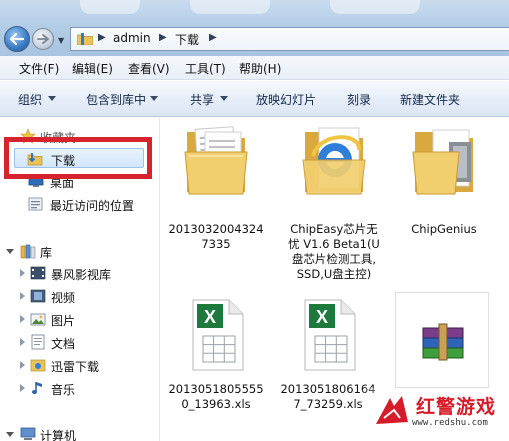 The image size is (509, 441). What do you see at coordinates (202, 99) in the screenshot?
I see `share-button: 共享` at bounding box center [202, 99].